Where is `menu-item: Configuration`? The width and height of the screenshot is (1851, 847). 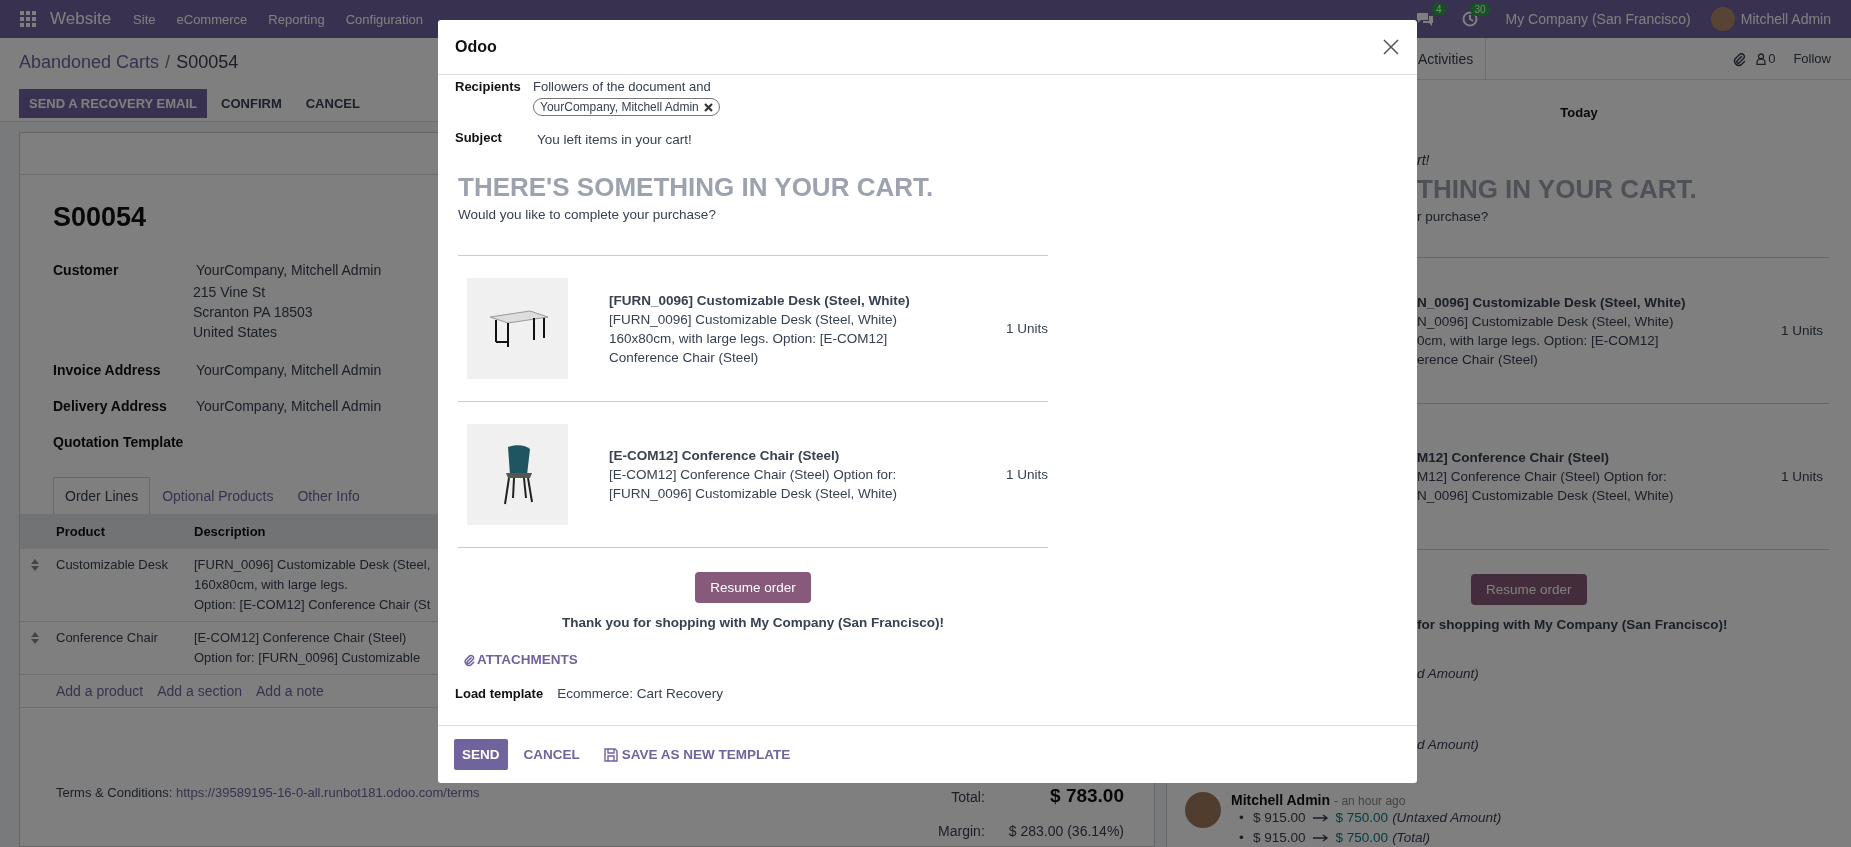
menu-item: Configuration is located at coordinates (384, 19).